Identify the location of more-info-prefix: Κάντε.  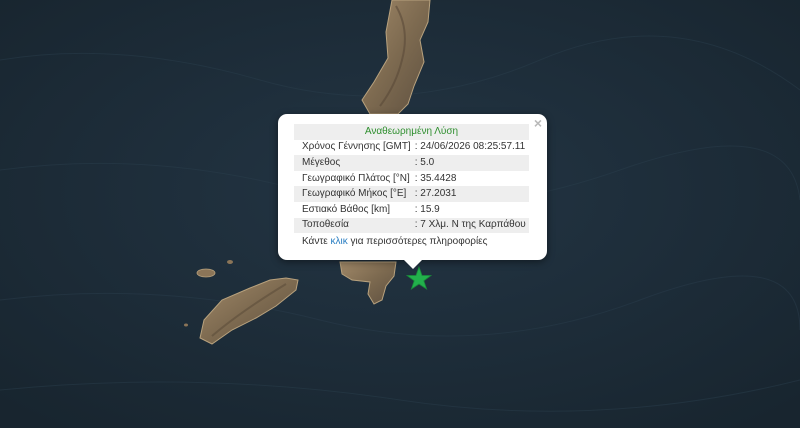
(316, 241).